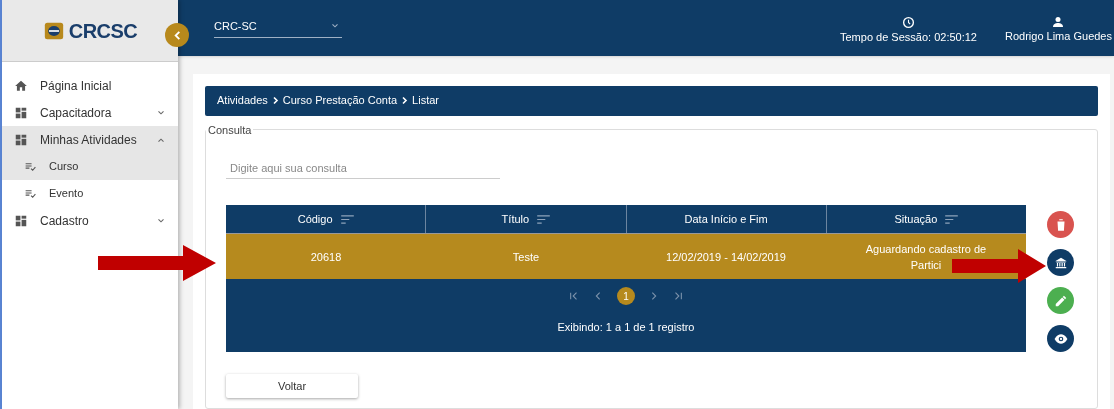 The width and height of the screenshot is (1114, 409). I want to click on table-cell-text: 20618, so click(326, 257).